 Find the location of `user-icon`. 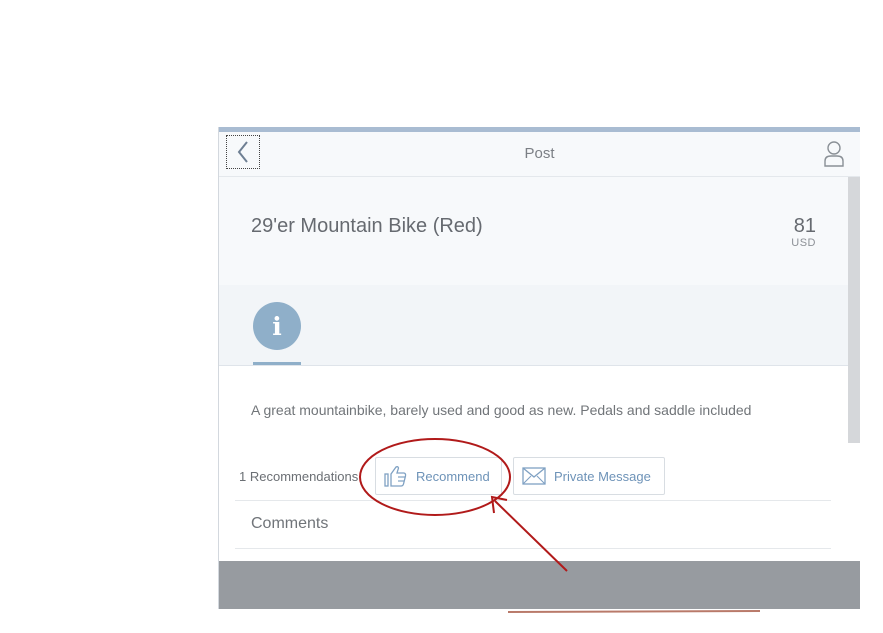

user-icon is located at coordinates (834, 154).